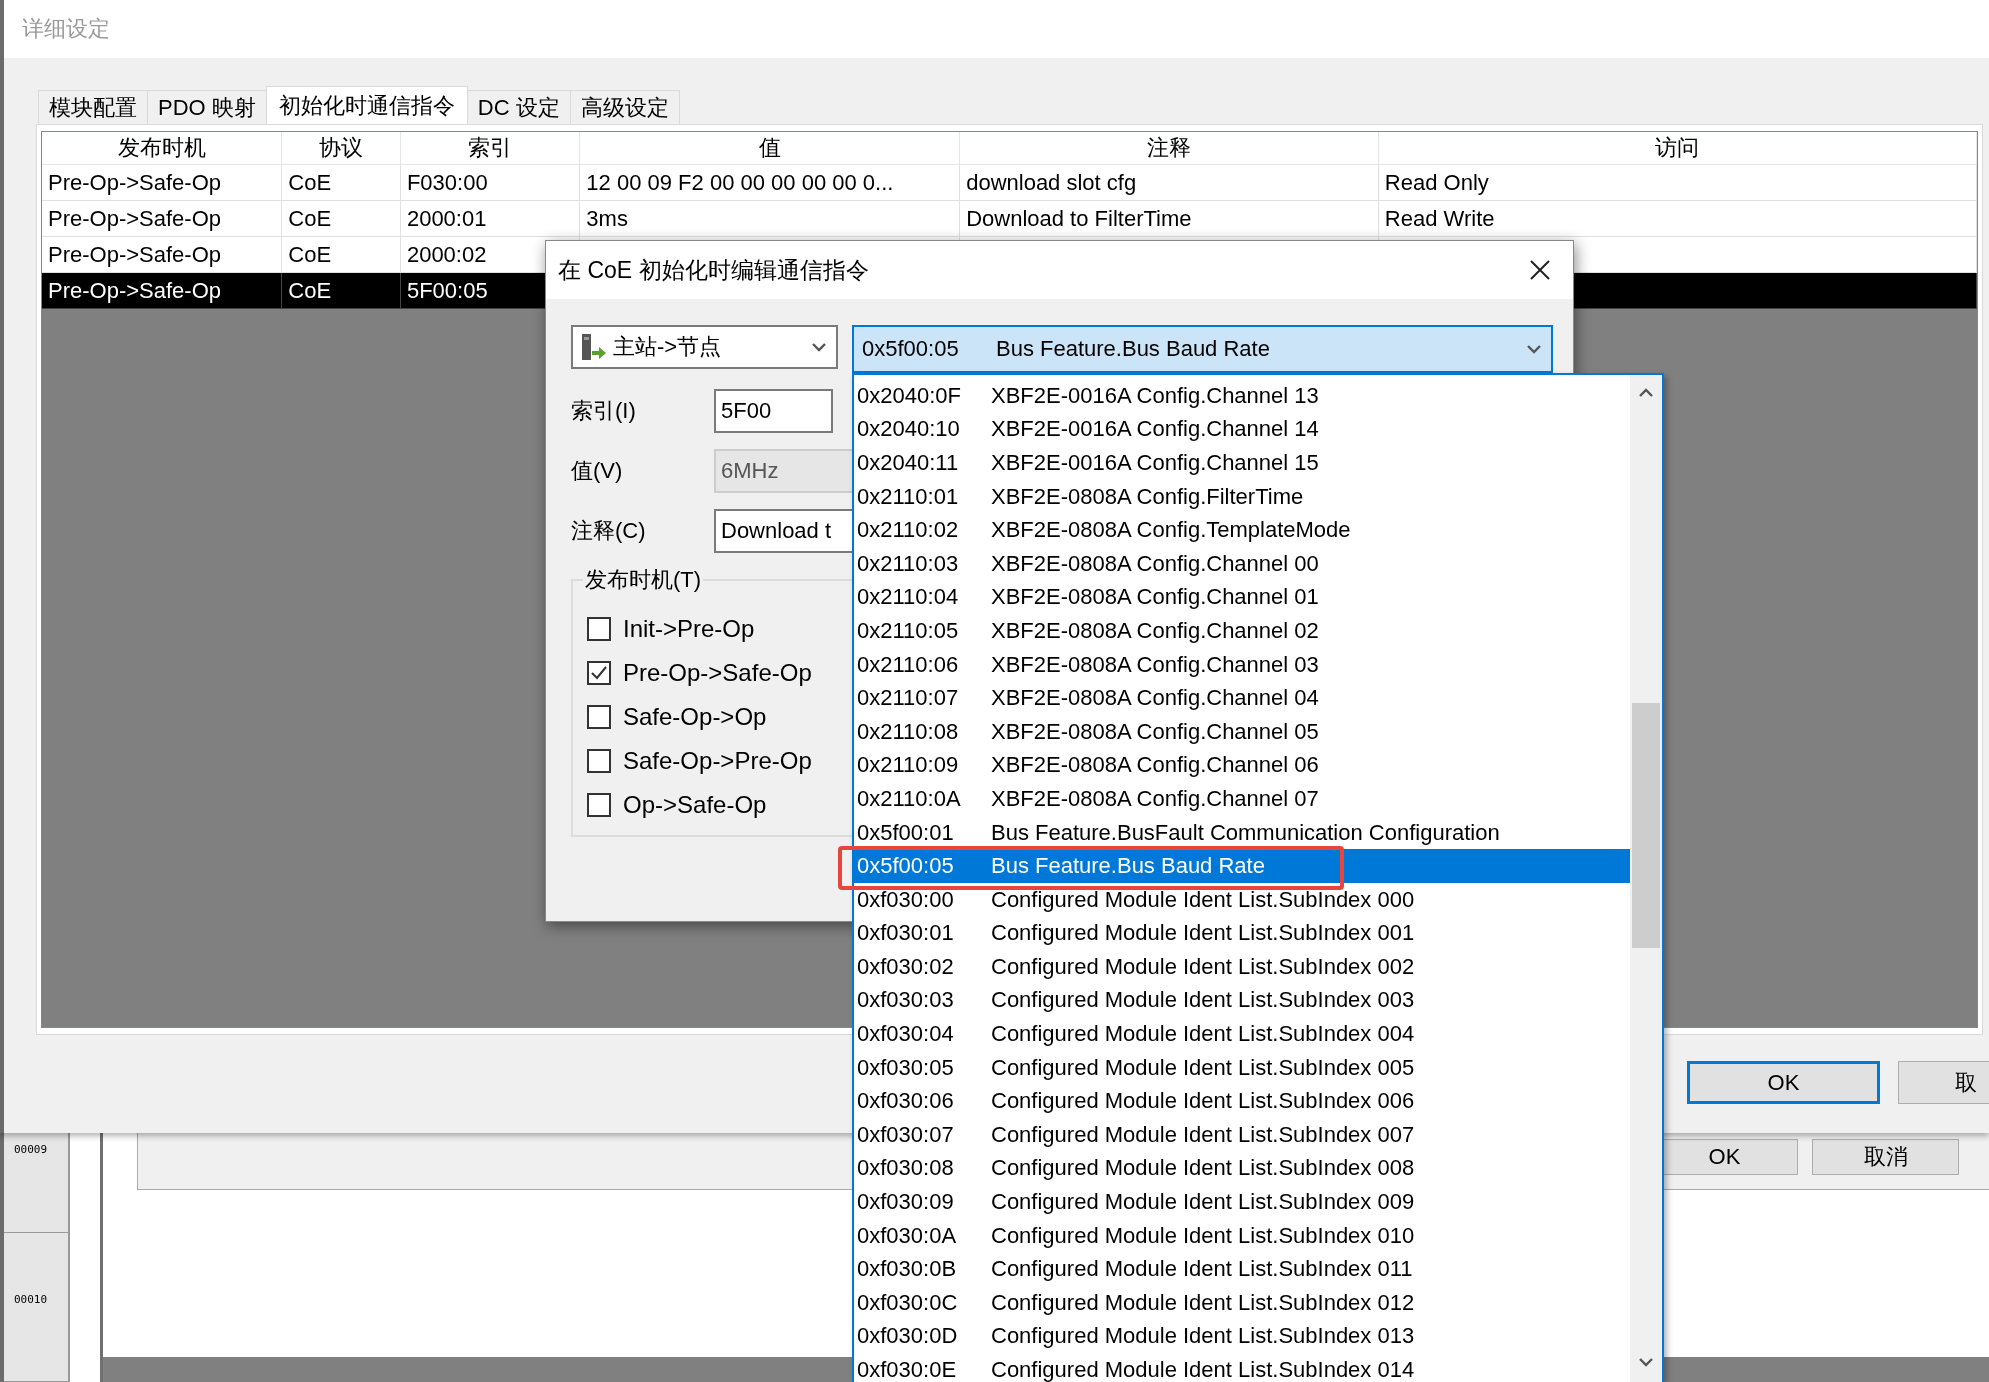 The height and width of the screenshot is (1382, 1989). I want to click on list-item: 0xf030:02 Configured Module Ident List.SubIndex 002, so click(1242, 967).